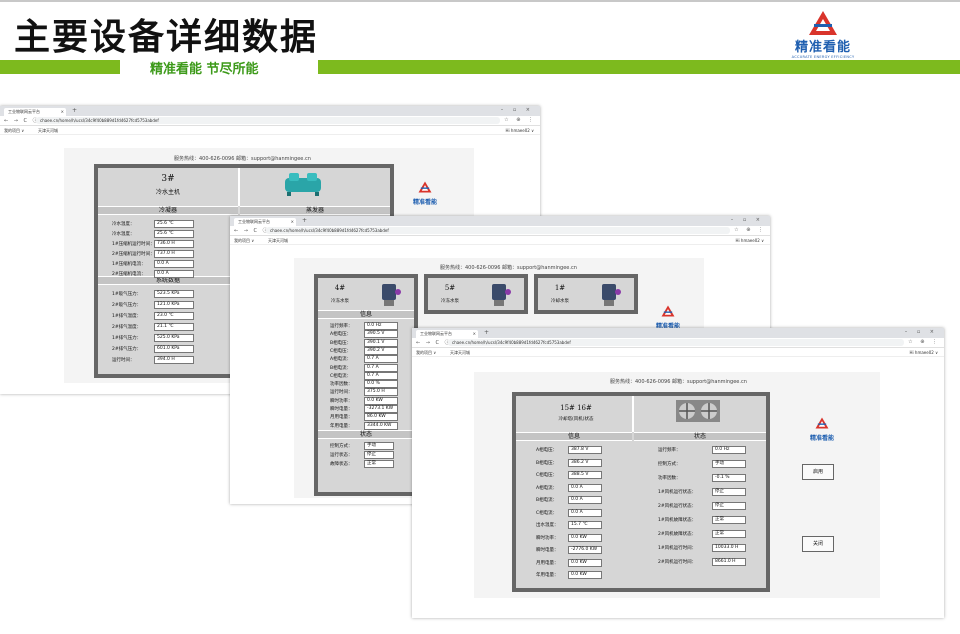 This screenshot has width=960, height=634. Describe the element at coordinates (123, 360) in the screenshot. I see `field-label: 运行时间：` at that location.